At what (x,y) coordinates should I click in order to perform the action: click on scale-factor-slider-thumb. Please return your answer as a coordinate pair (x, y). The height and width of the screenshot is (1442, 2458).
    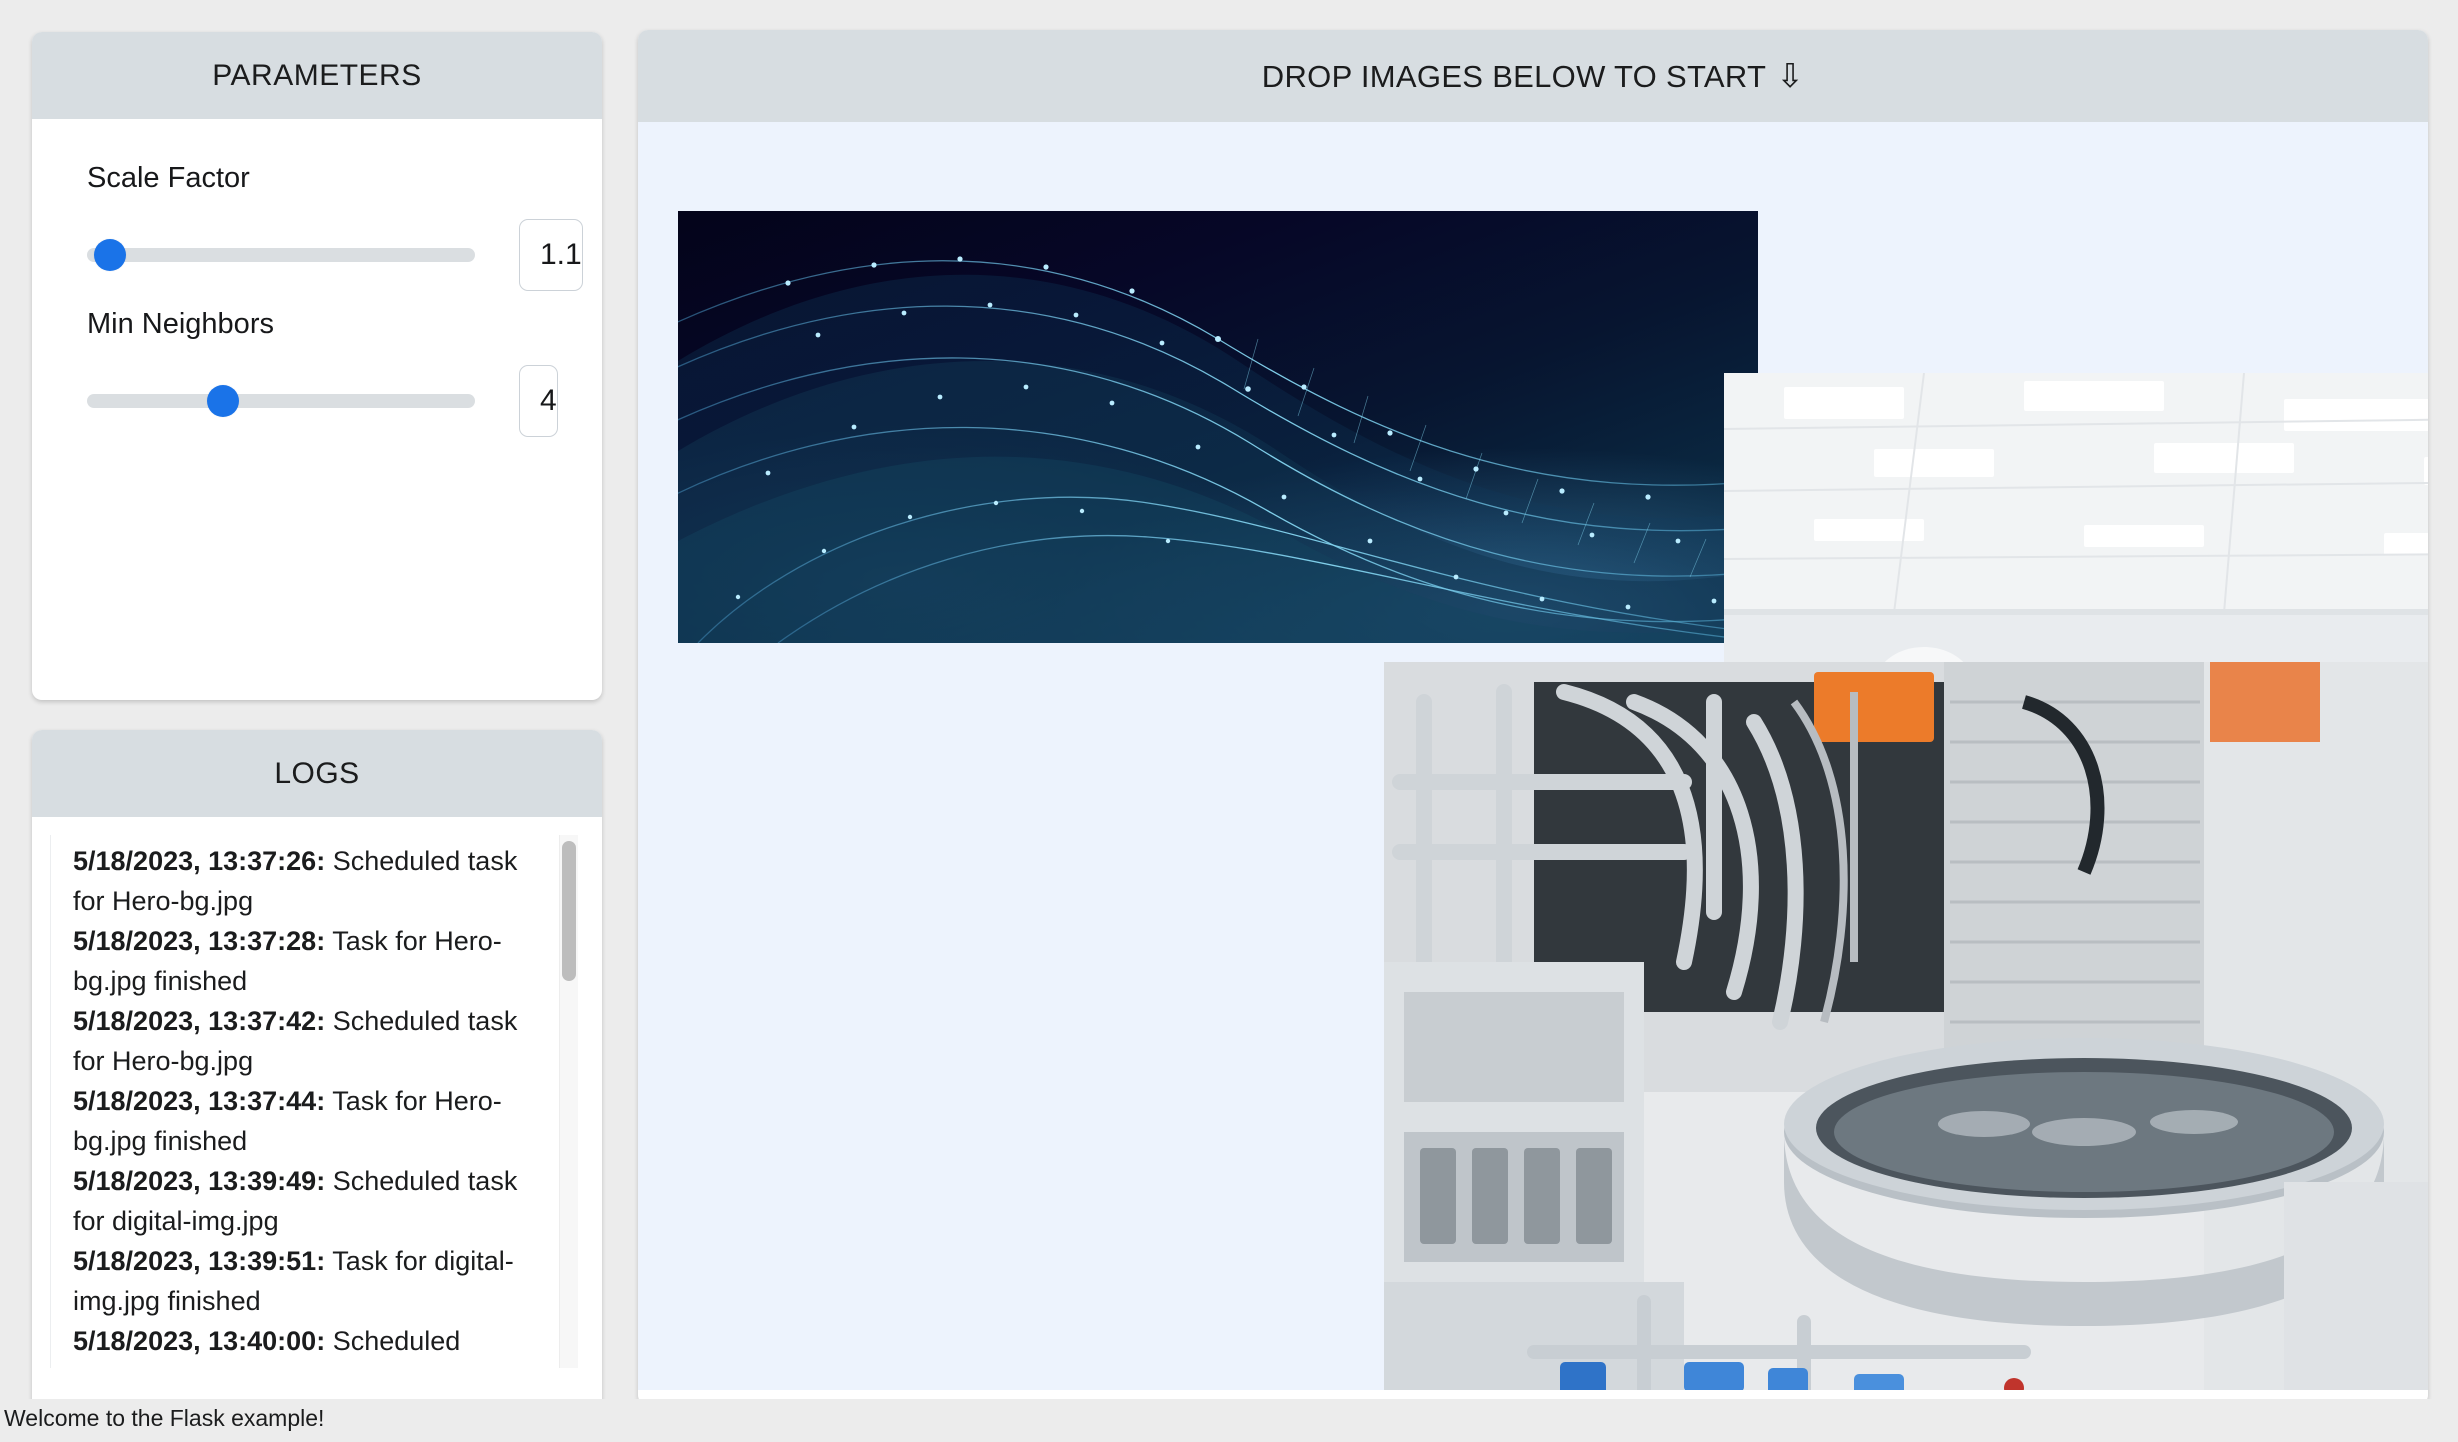
    Looking at the image, I should click on (110, 255).